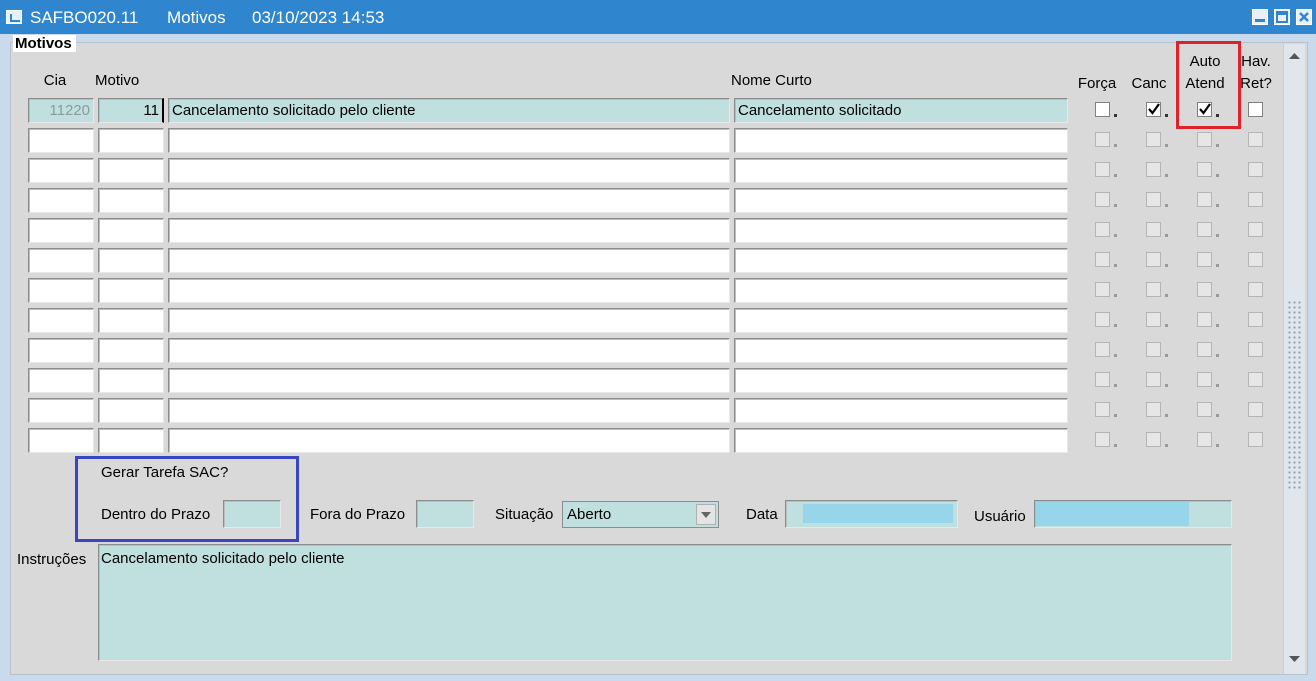 The height and width of the screenshot is (681, 1316). I want to click on situacao-dropdown-button, so click(706, 514).